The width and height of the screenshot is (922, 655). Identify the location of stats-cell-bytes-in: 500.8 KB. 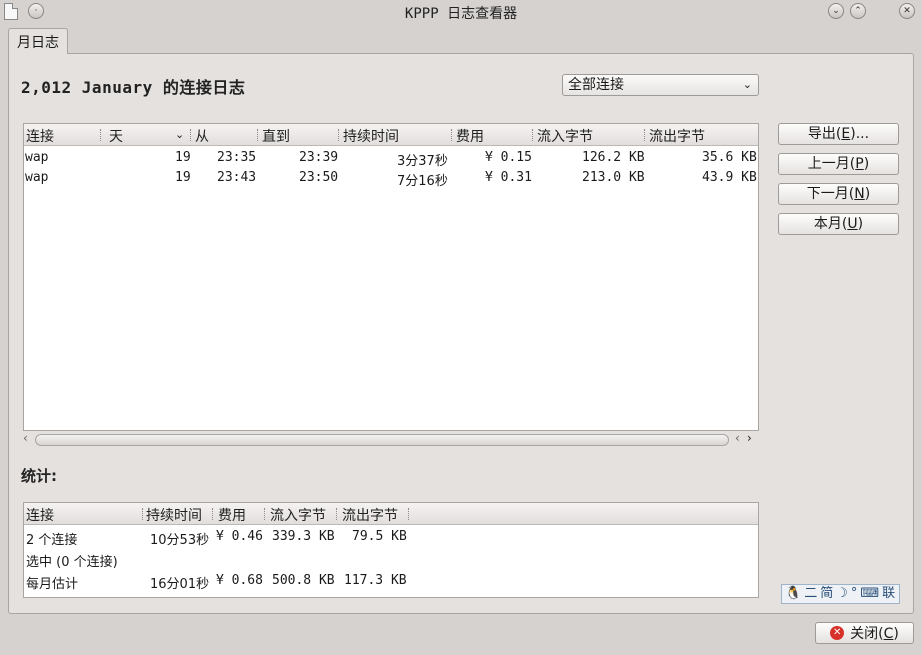
(303, 580).